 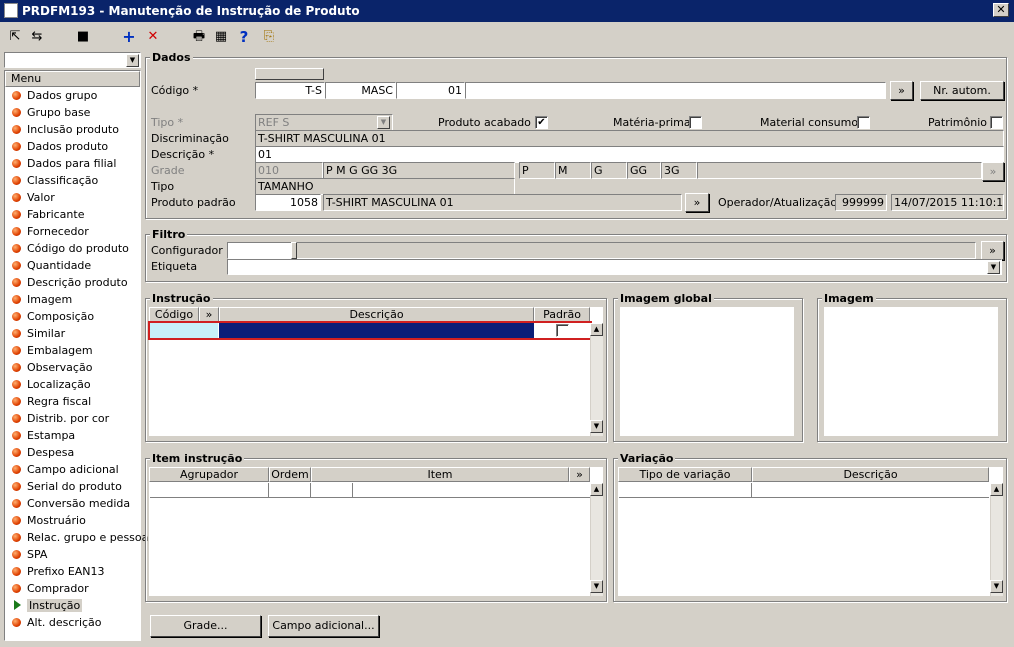 I want to click on menu-item: Composição, so click(x=72, y=316).